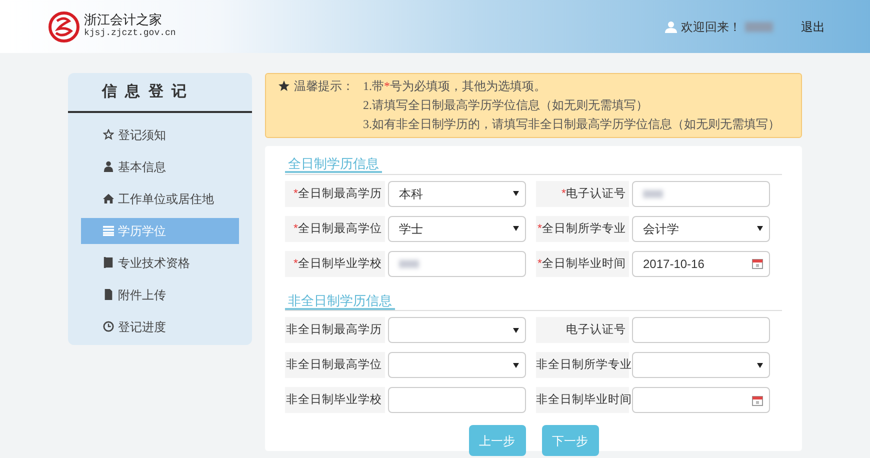 The width and height of the screenshot is (870, 458). What do you see at coordinates (582, 193) in the screenshot?
I see `field-label: *电子认证号` at bounding box center [582, 193].